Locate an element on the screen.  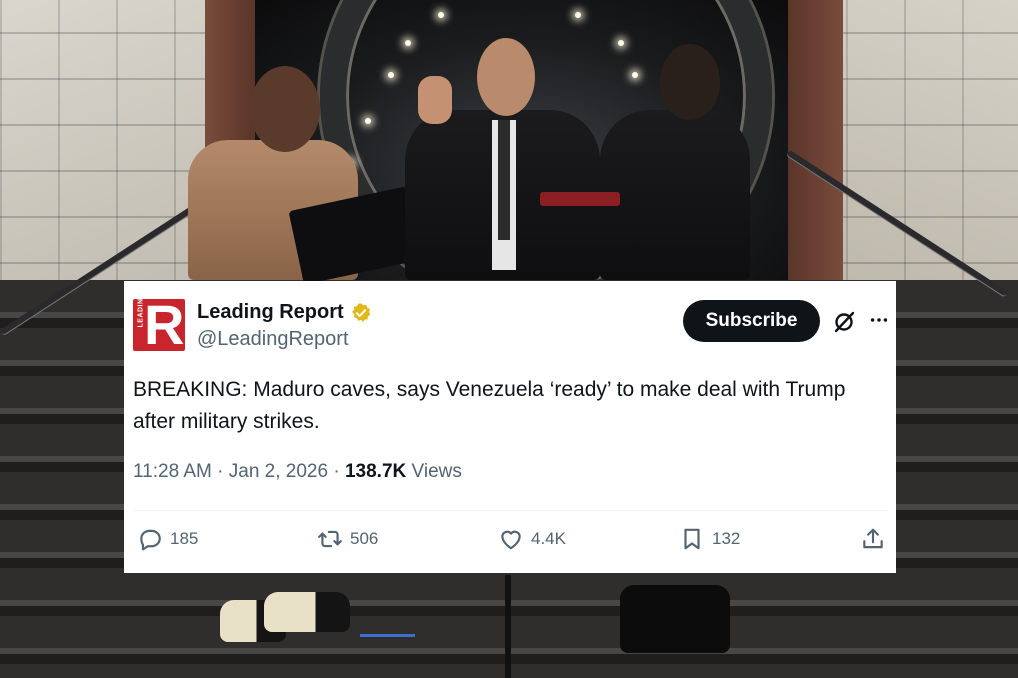
tweet-date: Jan 2, 2026 is located at coordinates (278, 471).